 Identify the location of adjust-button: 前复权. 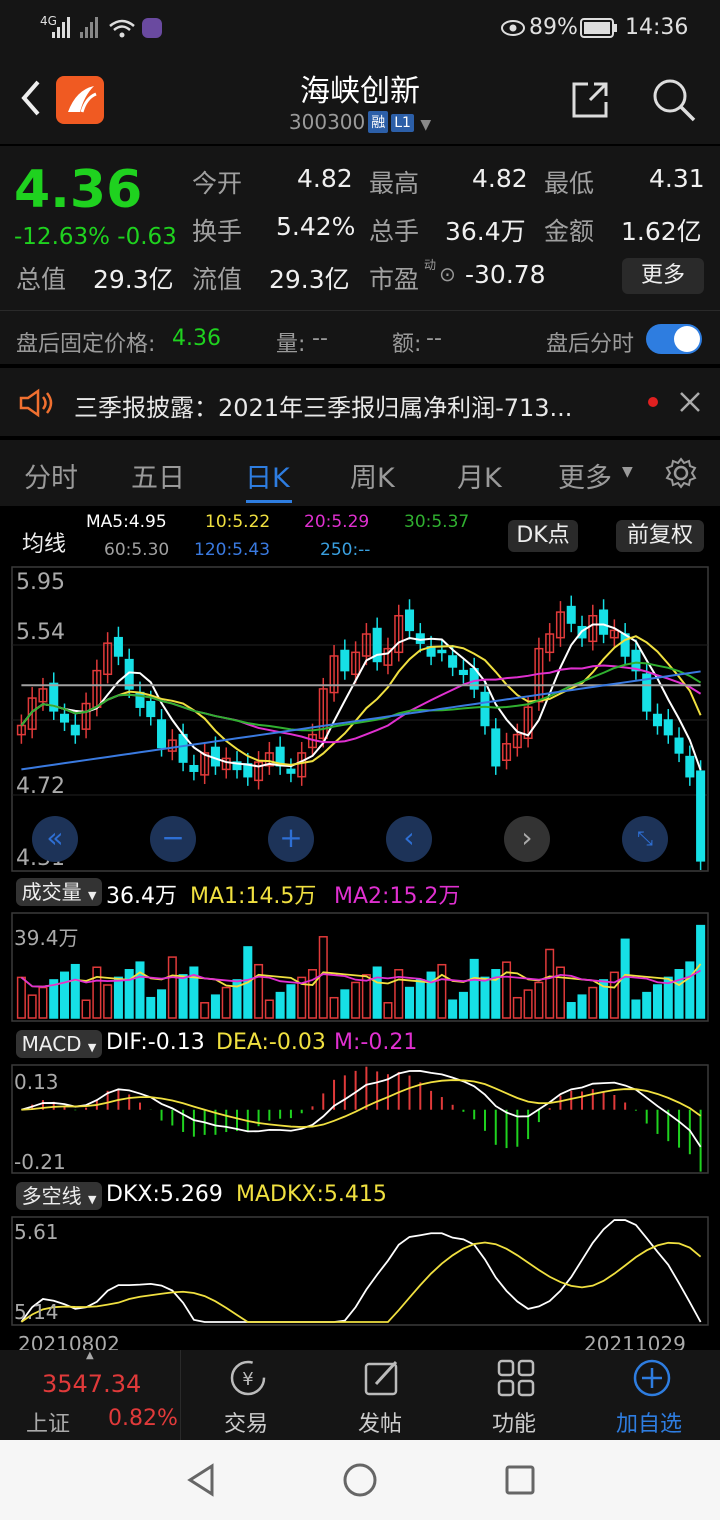
(660, 536).